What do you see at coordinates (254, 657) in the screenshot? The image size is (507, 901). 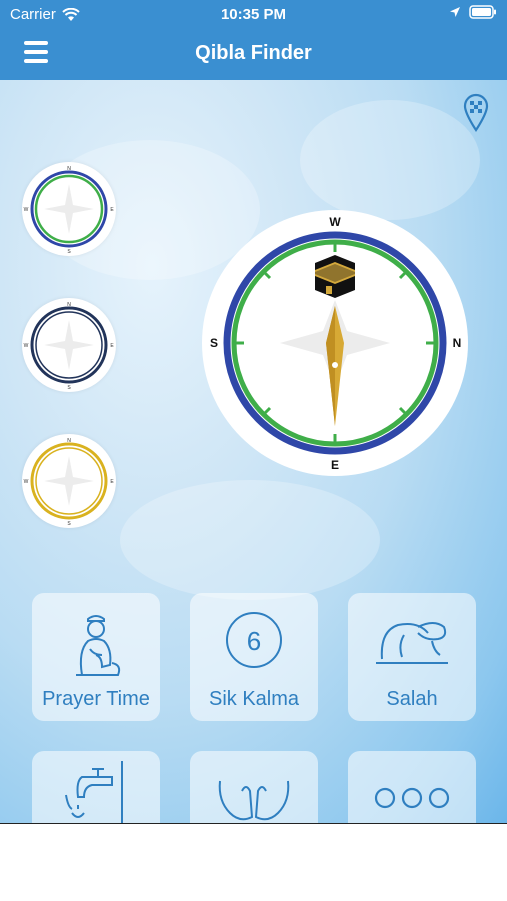 I see `tile-sik-kalma: 6 Sik Kalma` at bounding box center [254, 657].